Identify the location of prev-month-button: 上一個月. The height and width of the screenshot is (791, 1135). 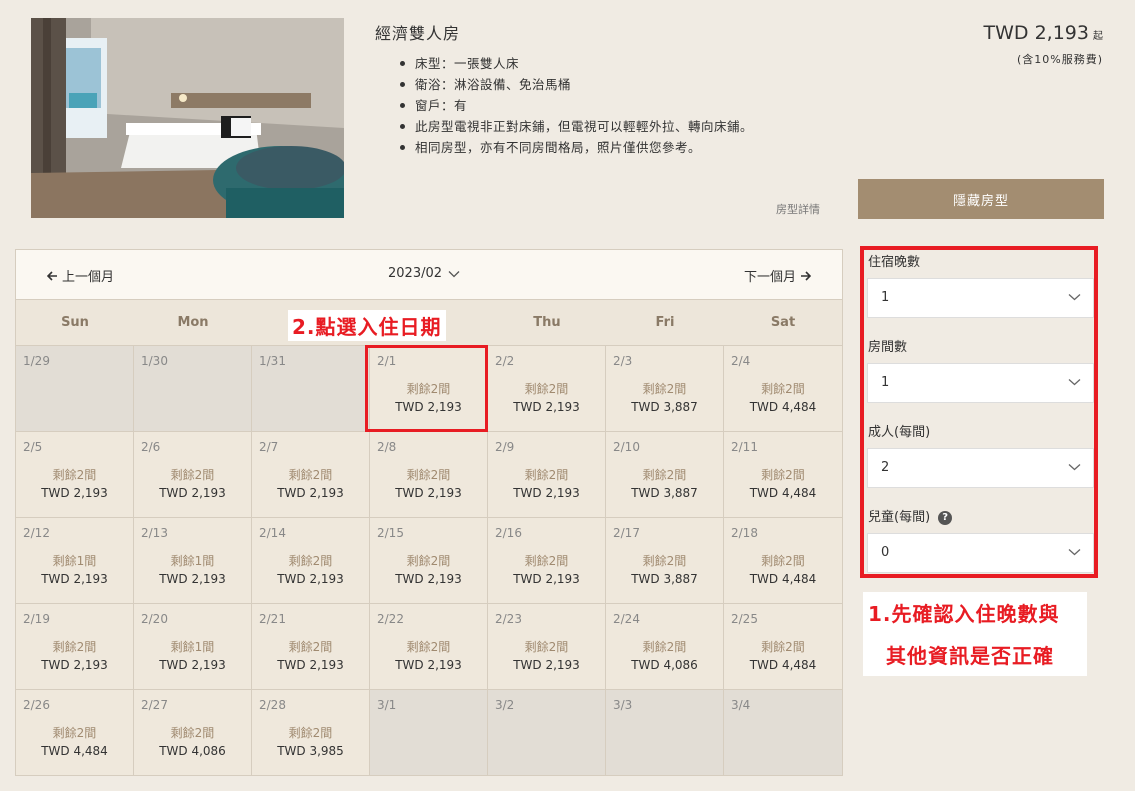
(80, 275).